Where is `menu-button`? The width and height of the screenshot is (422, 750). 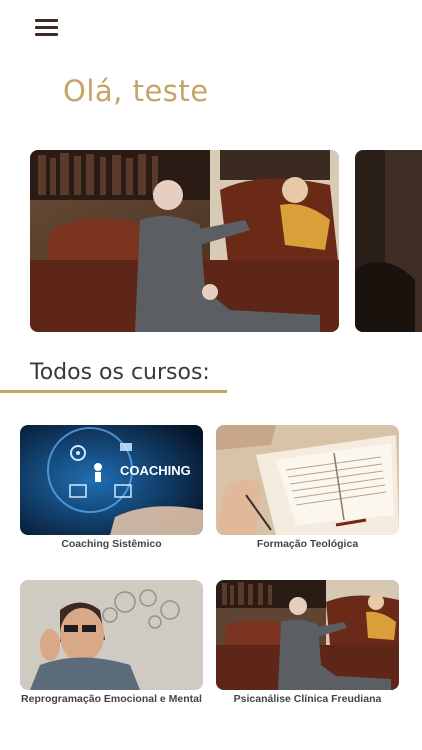
menu-button is located at coordinates (47, 27).